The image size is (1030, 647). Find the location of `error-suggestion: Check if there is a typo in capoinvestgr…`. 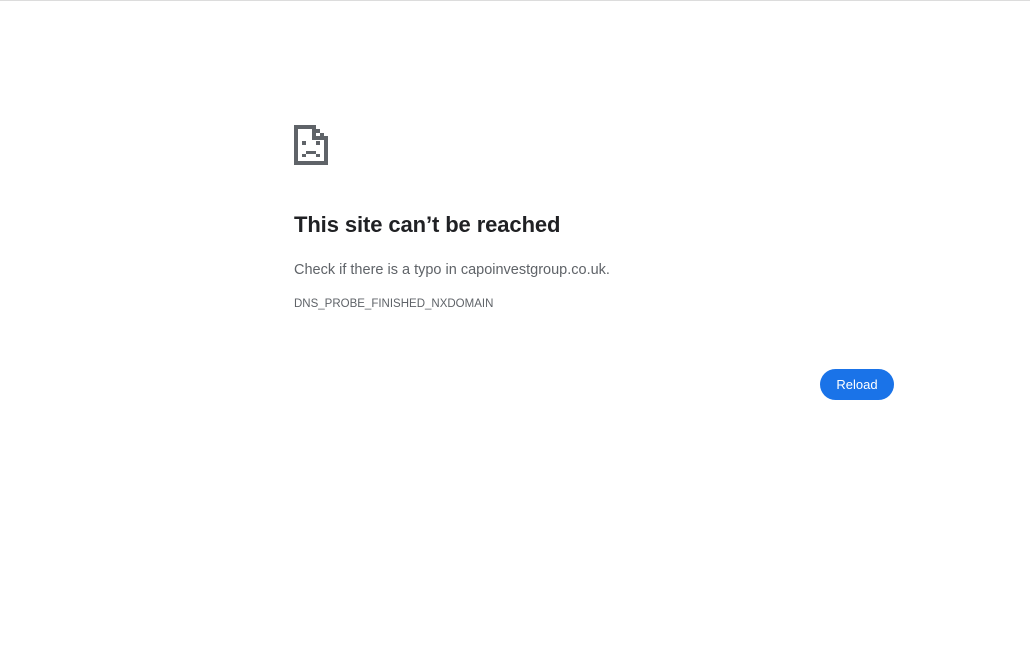

error-suggestion: Check if there is a typo in capoinvestgr… is located at coordinates (452, 270).